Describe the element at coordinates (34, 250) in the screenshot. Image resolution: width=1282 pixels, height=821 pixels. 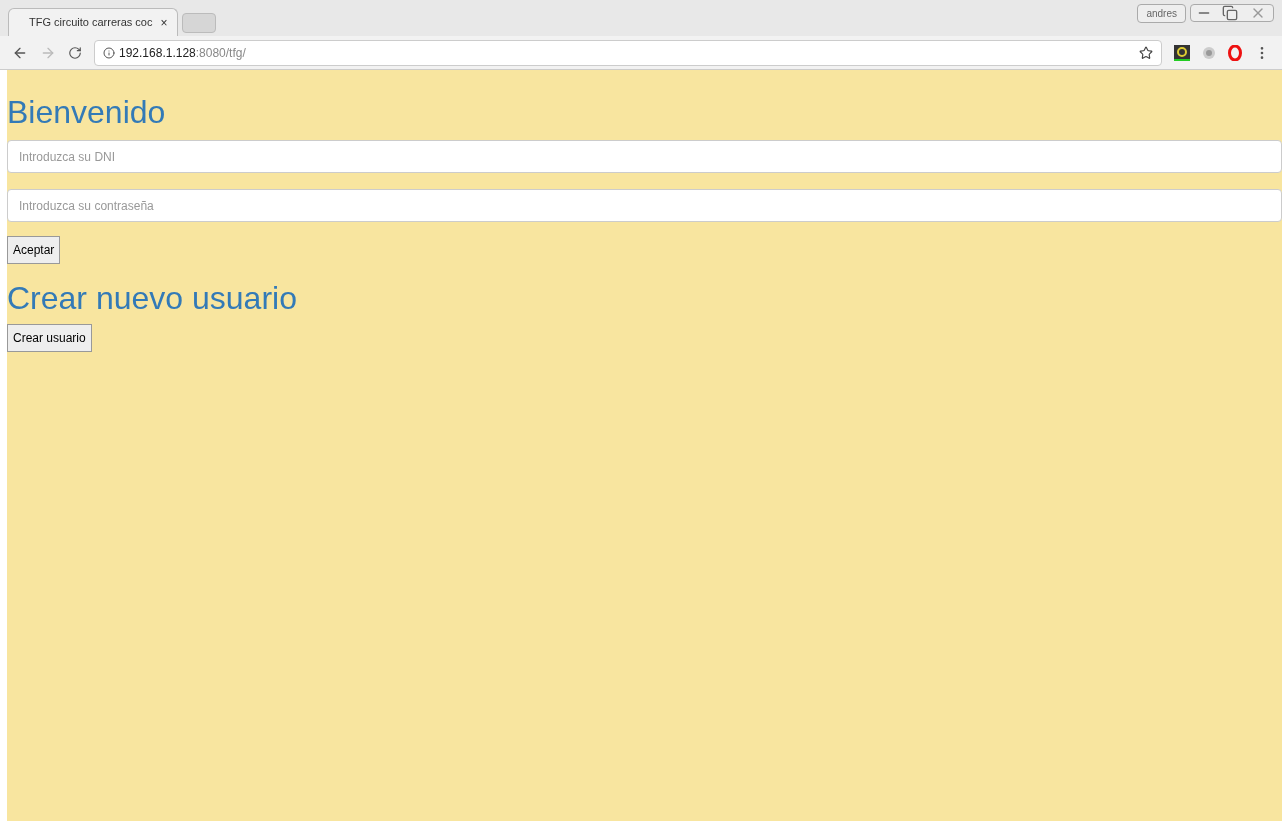
I see `accept-button: Aceptar` at that location.